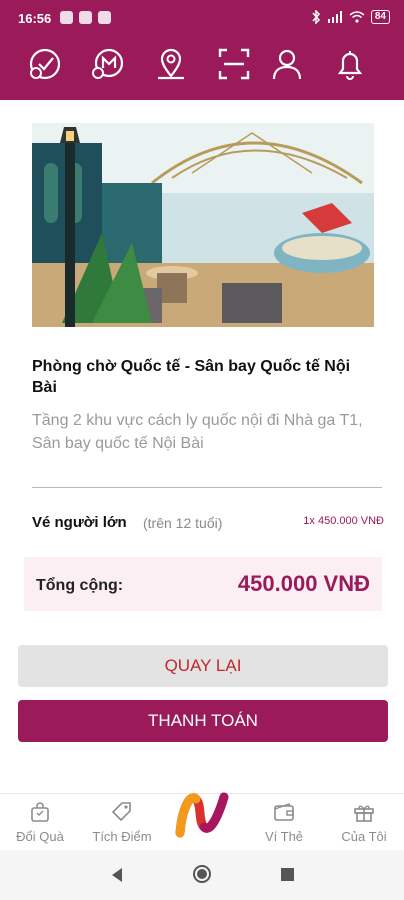  I want to click on app-header: 16:56 84, so click(202, 50).